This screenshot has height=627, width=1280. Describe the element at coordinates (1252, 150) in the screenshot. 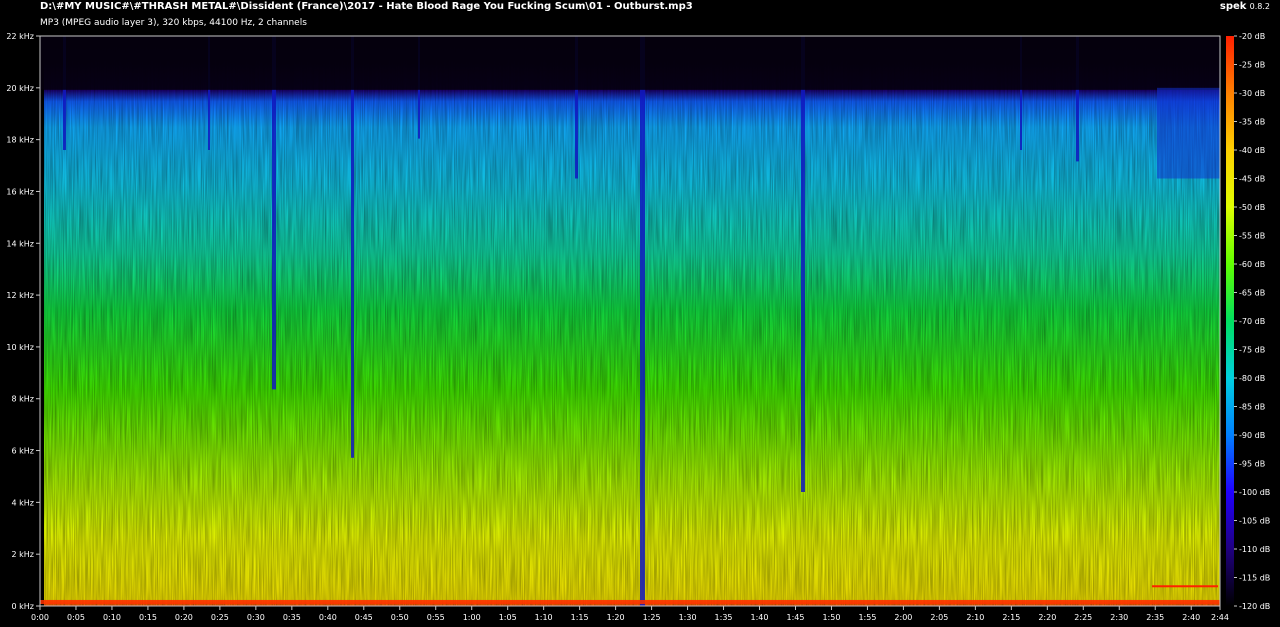

I see `db-tick-label: -40 dB` at that location.